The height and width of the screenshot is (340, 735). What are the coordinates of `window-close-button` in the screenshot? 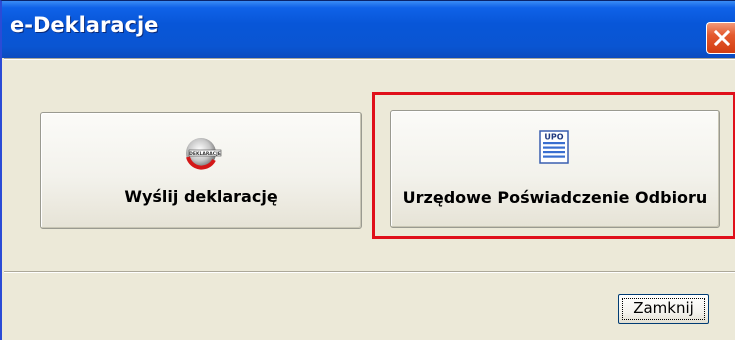 It's located at (720, 38).